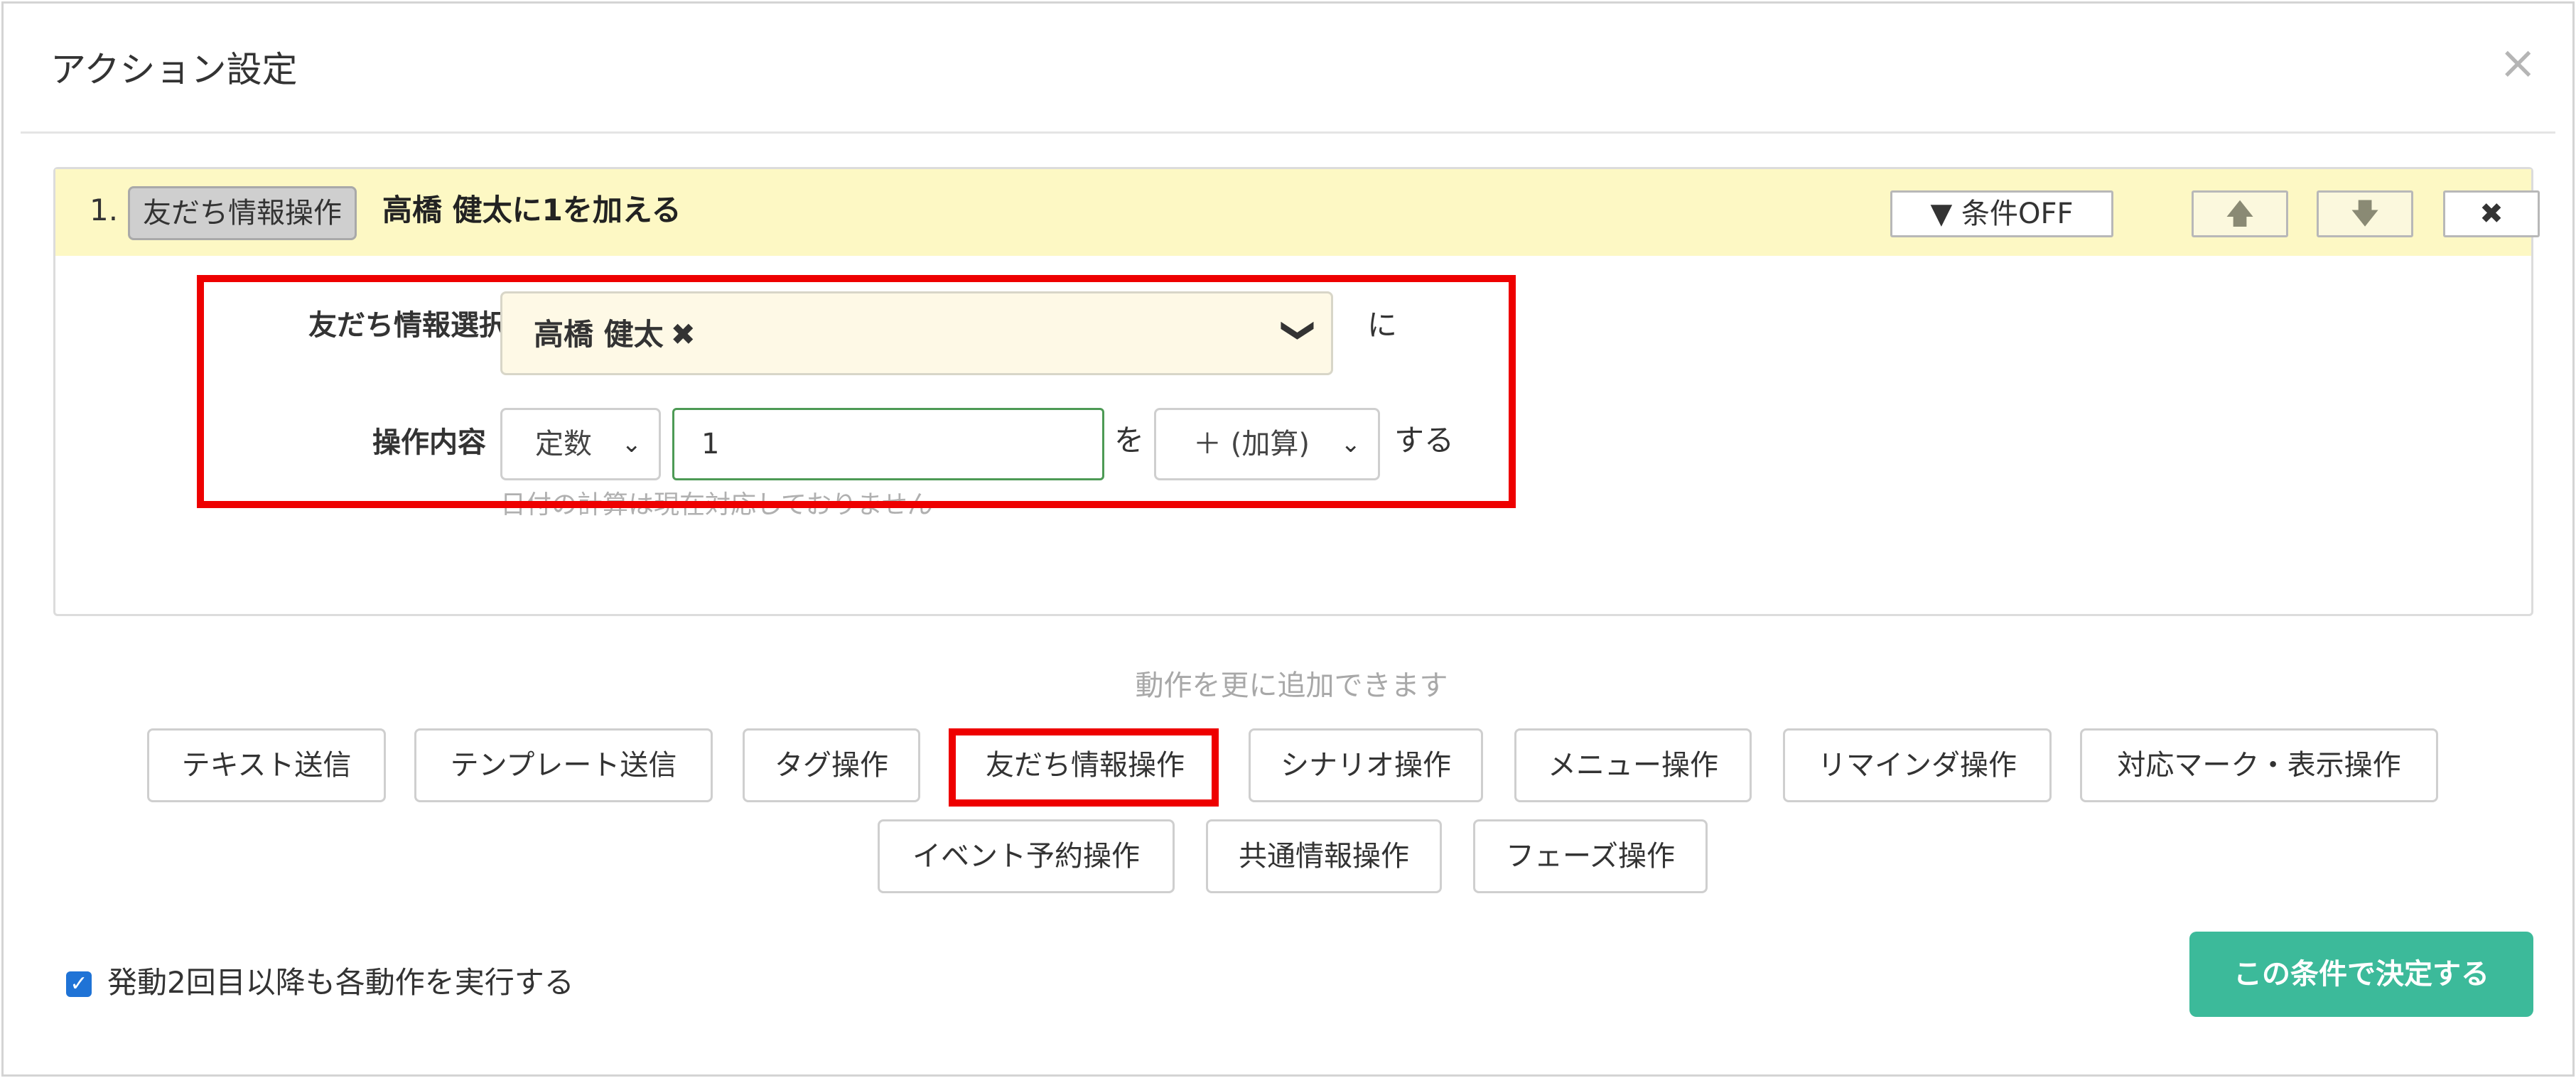 The image size is (2576, 1078). What do you see at coordinates (1026, 856) in the screenshot?
I see `add-event-booking-operation-button: イベント予約操作` at bounding box center [1026, 856].